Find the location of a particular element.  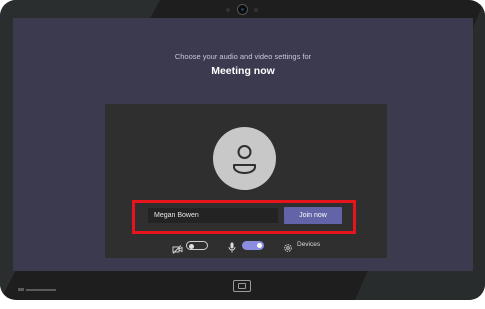

avatar is located at coordinates (244, 158).